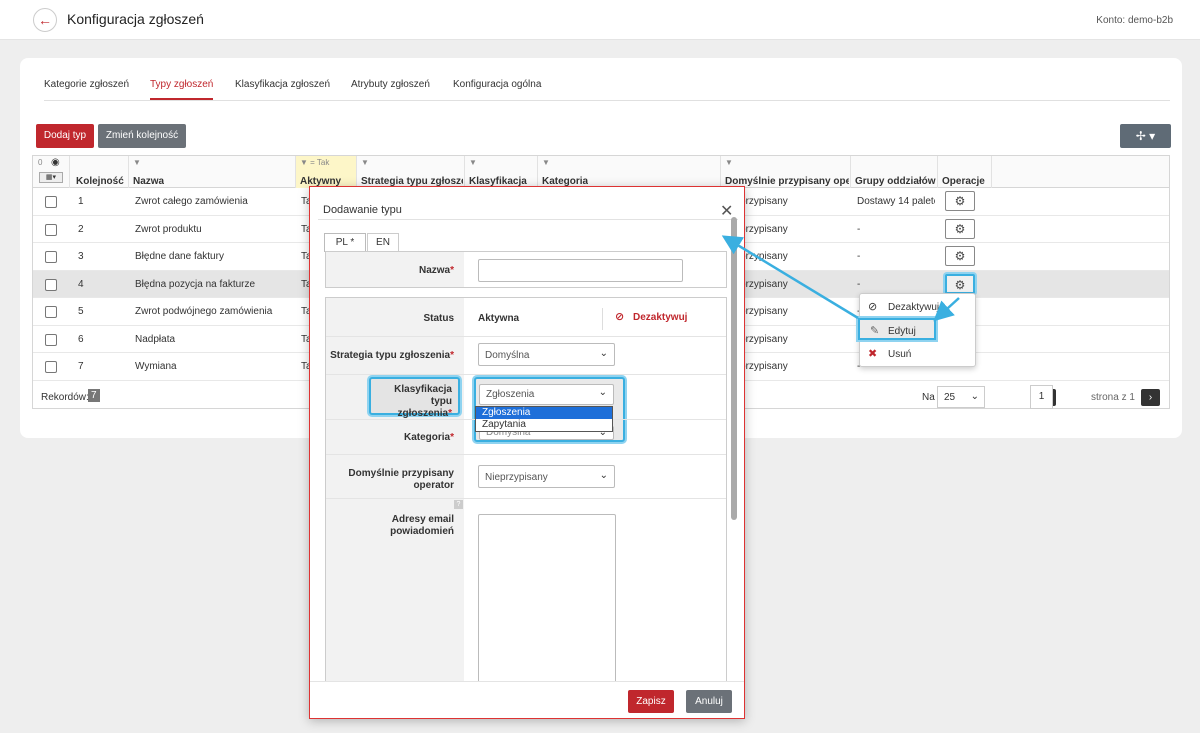 This screenshot has width=1200, height=733. What do you see at coordinates (94, 395) in the screenshot?
I see `records-count: 7` at bounding box center [94, 395].